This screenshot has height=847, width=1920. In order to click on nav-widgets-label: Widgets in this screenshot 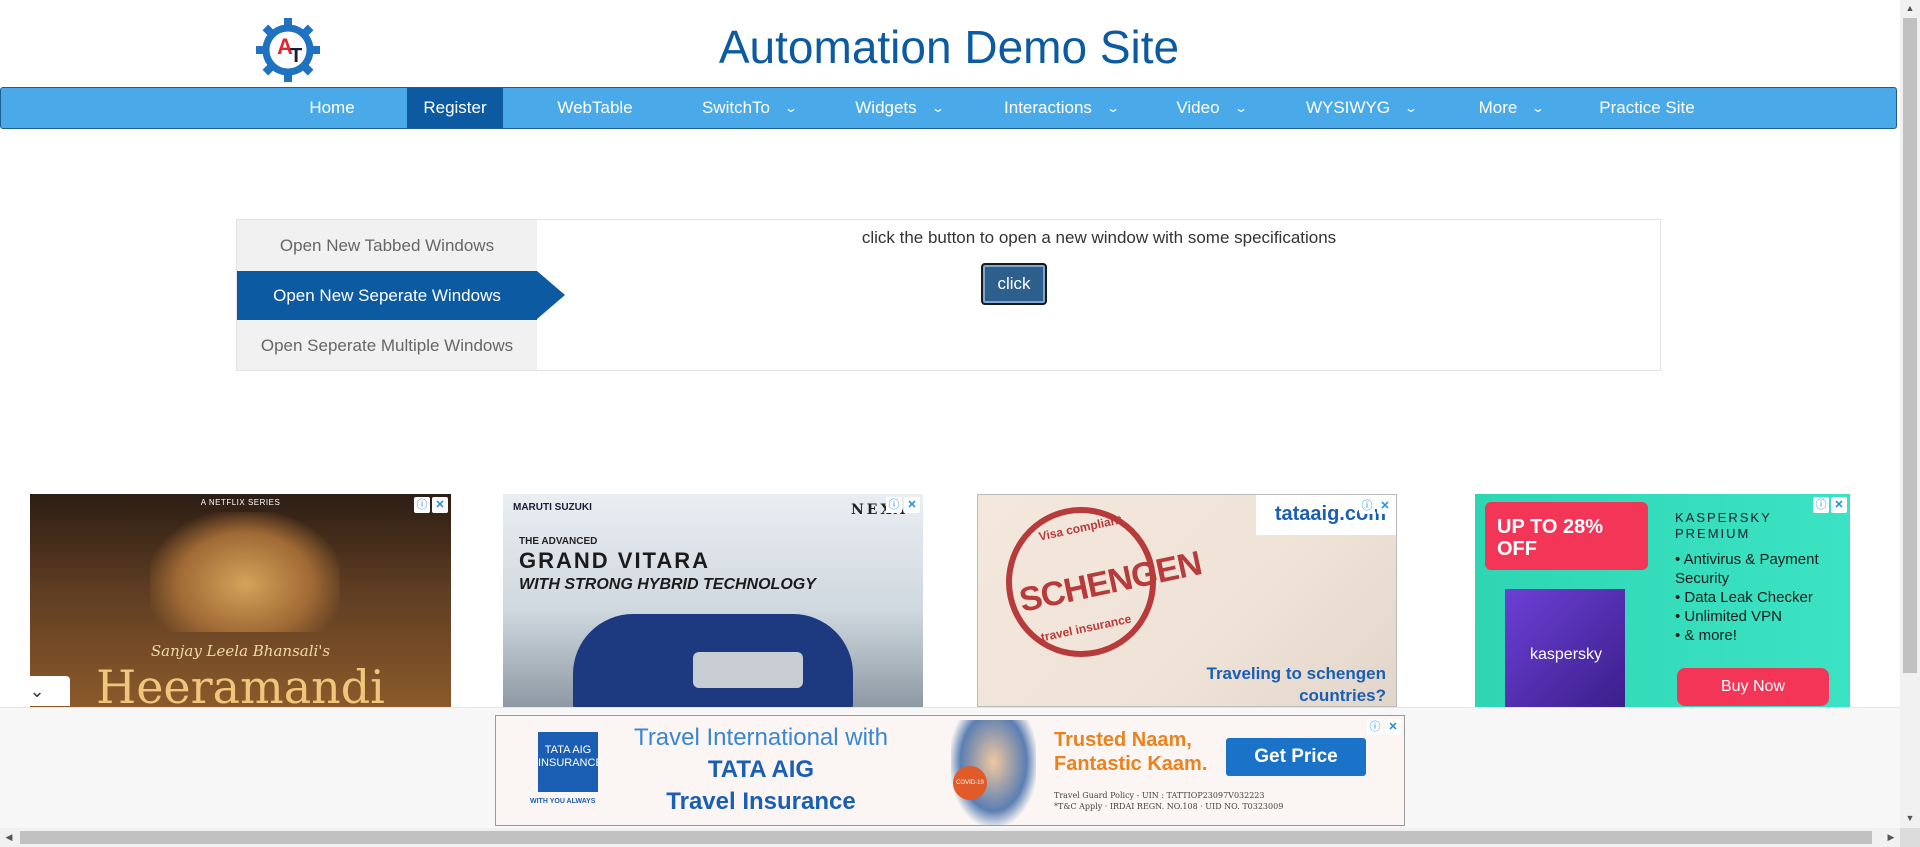, I will do `click(886, 107)`.